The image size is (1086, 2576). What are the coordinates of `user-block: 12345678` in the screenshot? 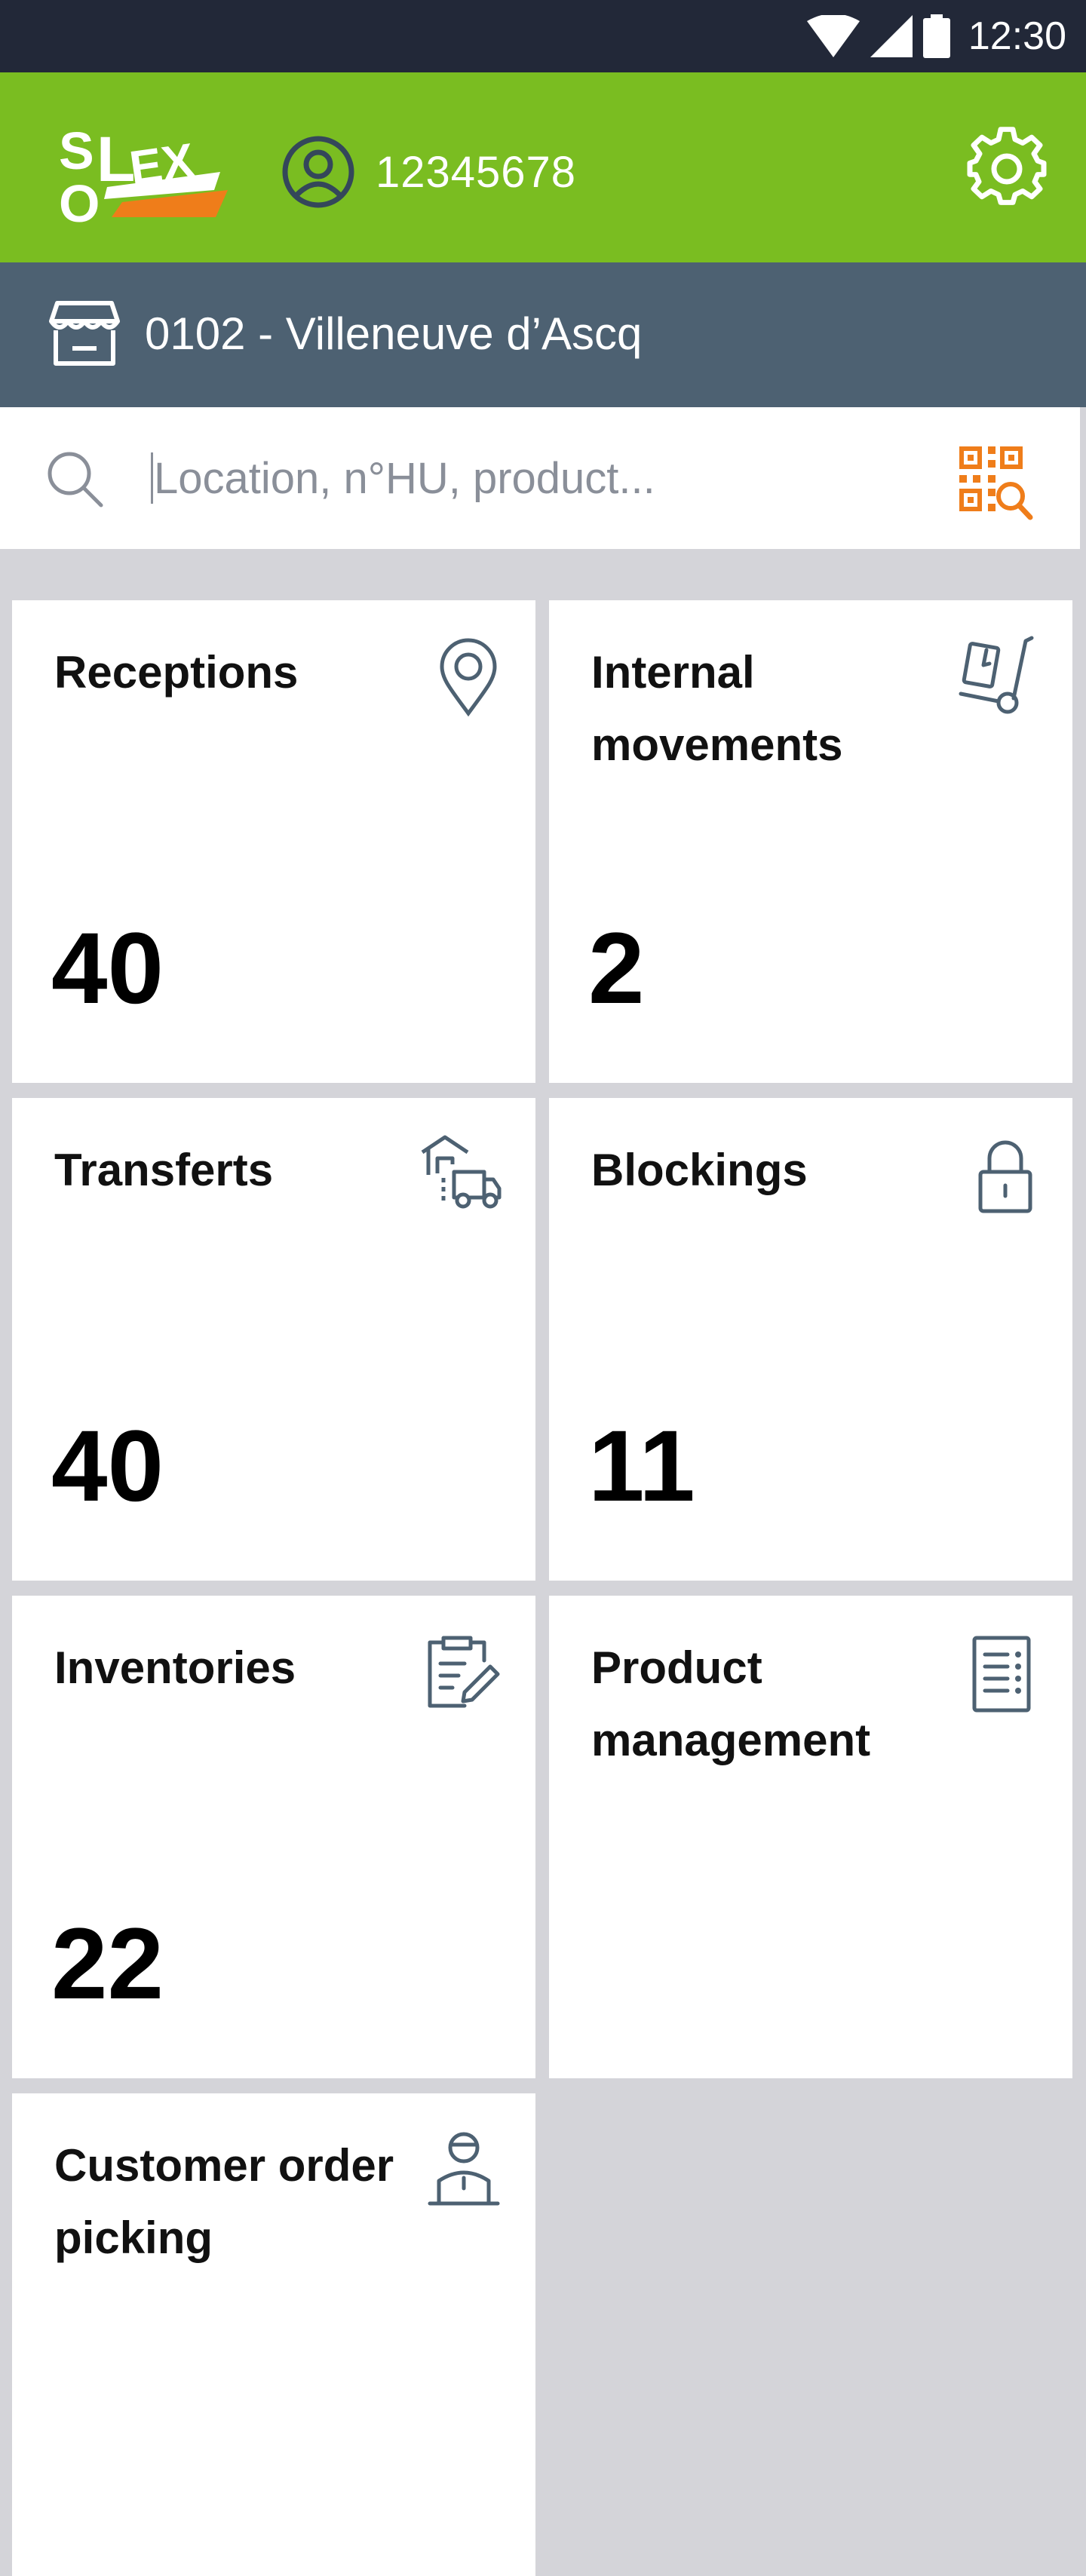 It's located at (428, 172).